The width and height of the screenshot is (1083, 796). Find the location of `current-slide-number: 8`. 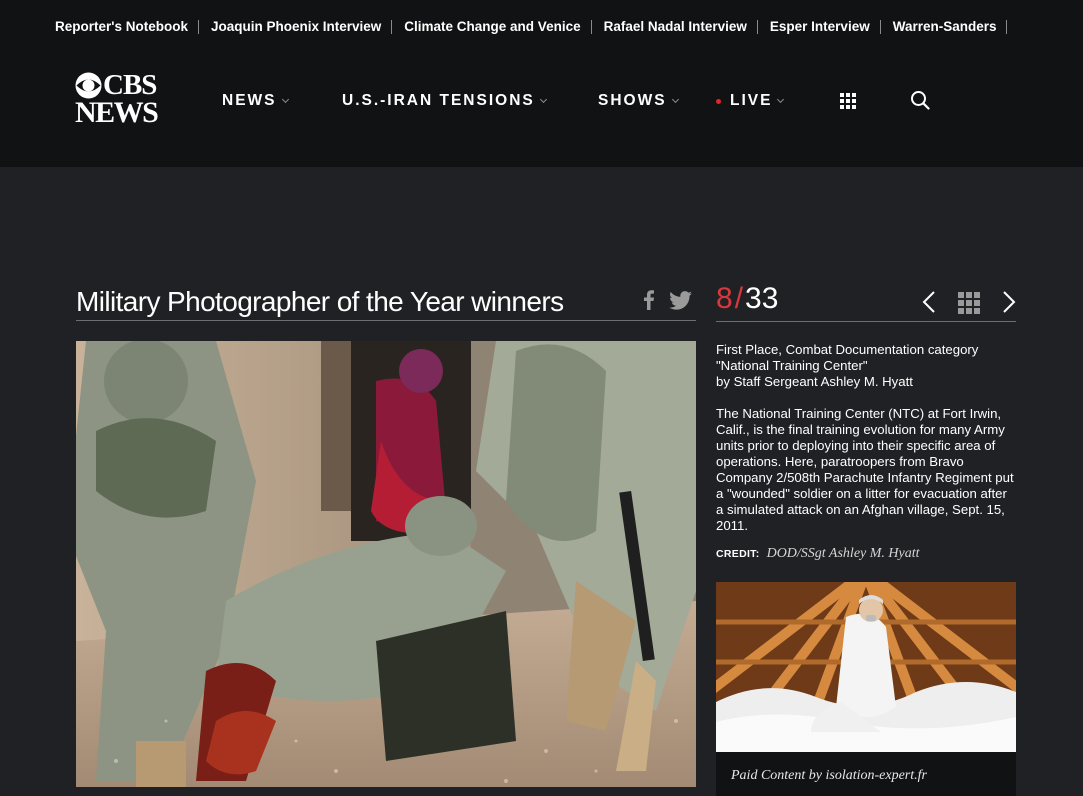

current-slide-number: 8 is located at coordinates (724, 298).